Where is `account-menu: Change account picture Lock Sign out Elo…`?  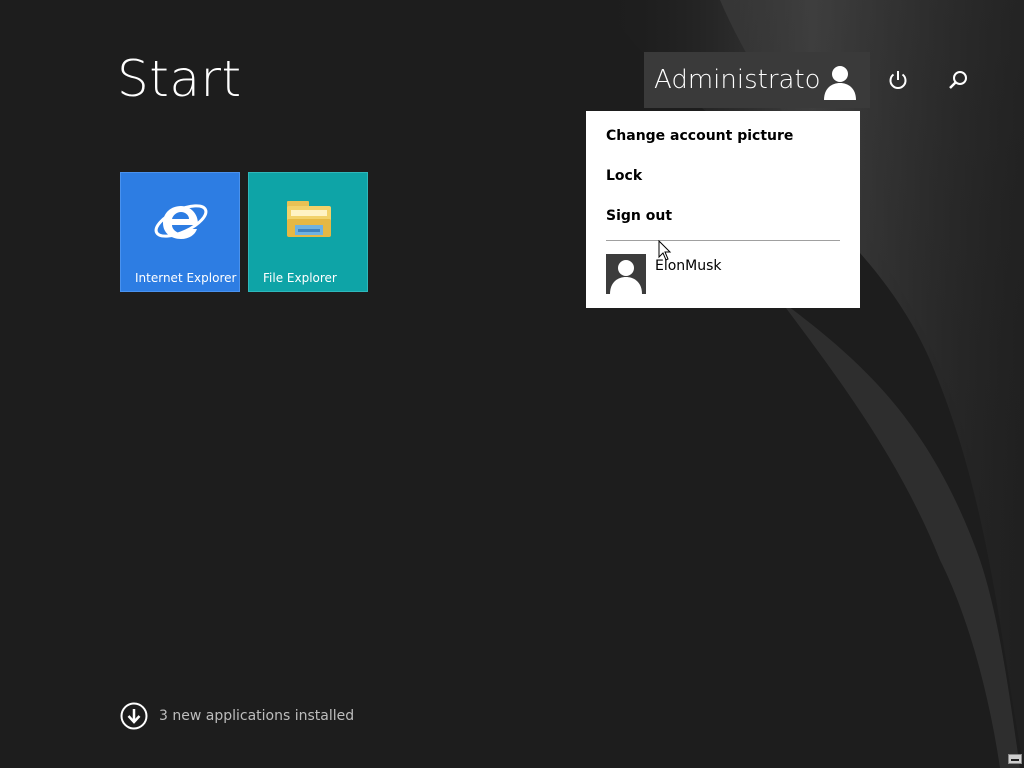
account-menu: Change account picture Lock Sign out Elo… is located at coordinates (723, 209).